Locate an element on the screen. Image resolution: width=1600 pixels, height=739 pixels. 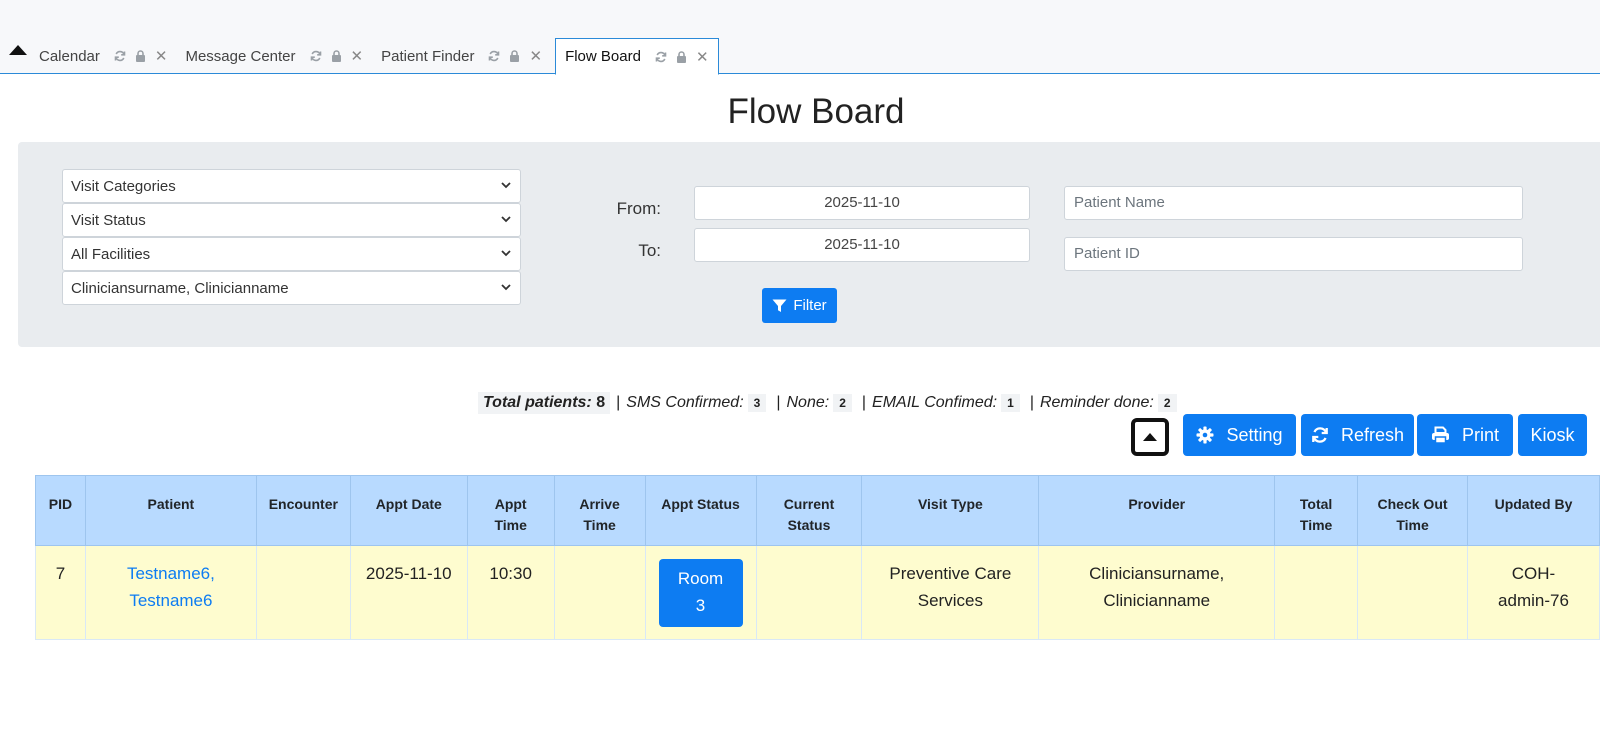
updated-by-text: admin-76 is located at coordinates (1533, 600).